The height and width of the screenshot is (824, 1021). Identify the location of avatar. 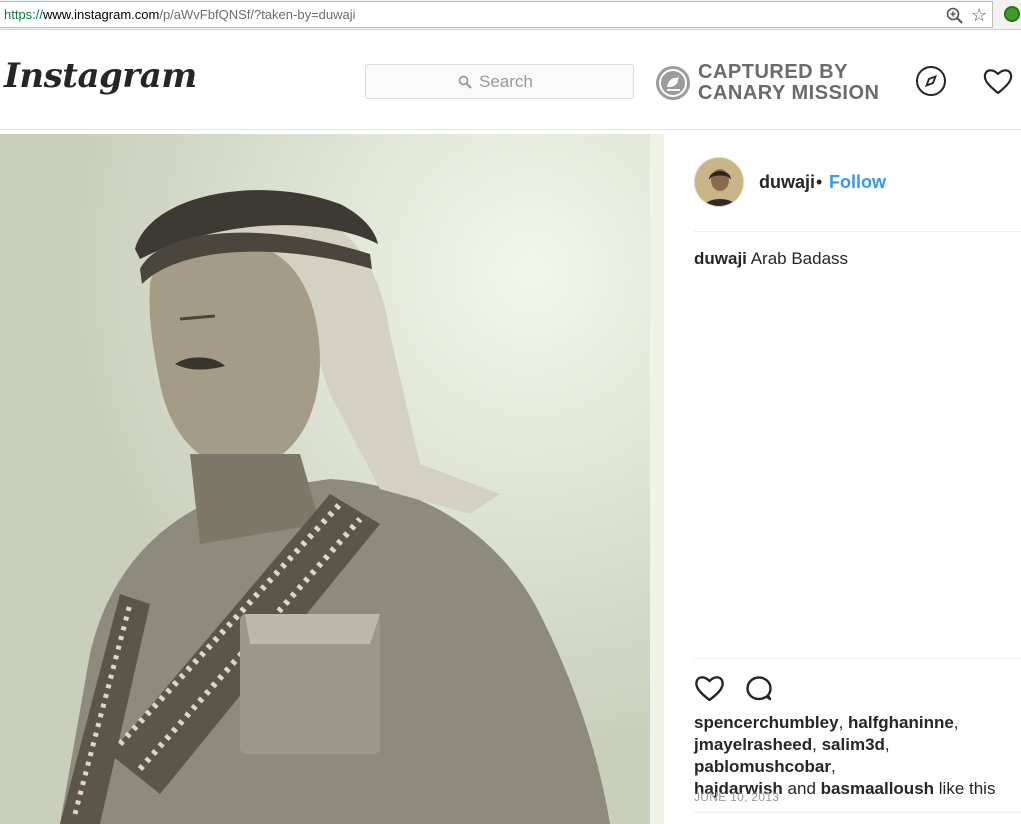
(719, 182).